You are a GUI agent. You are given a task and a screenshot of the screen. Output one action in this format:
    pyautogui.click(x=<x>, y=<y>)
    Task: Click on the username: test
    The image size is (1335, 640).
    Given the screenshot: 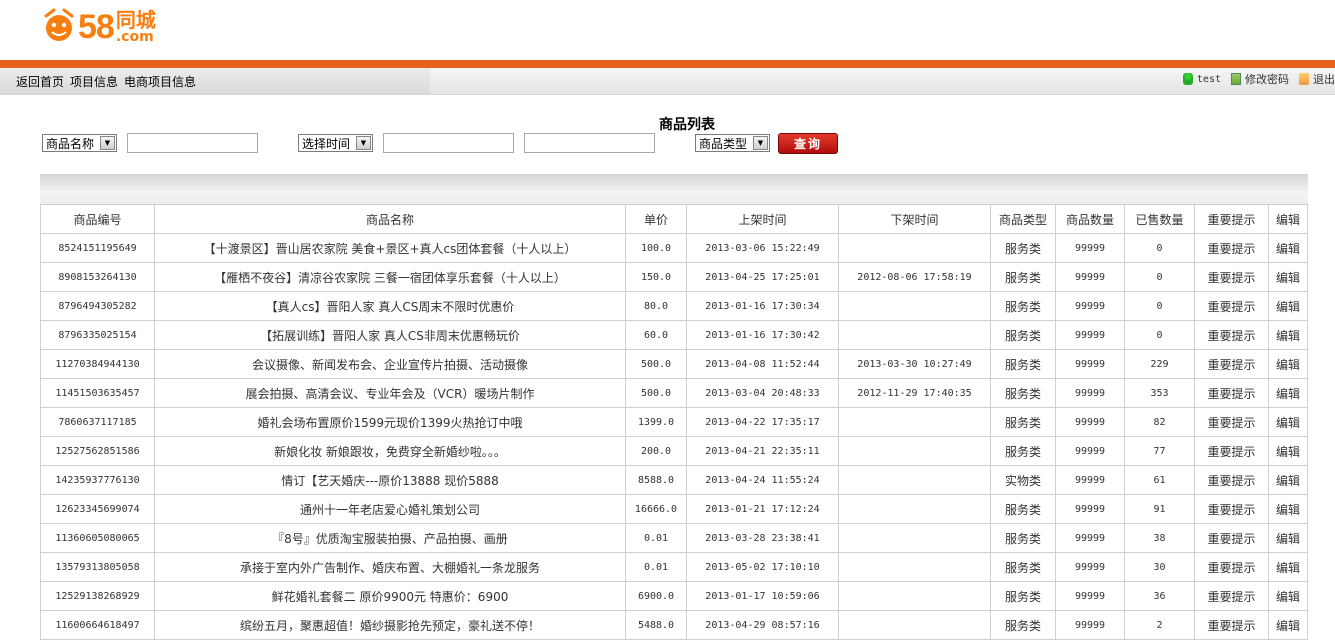 What is the action you would take?
    pyautogui.click(x=1209, y=79)
    